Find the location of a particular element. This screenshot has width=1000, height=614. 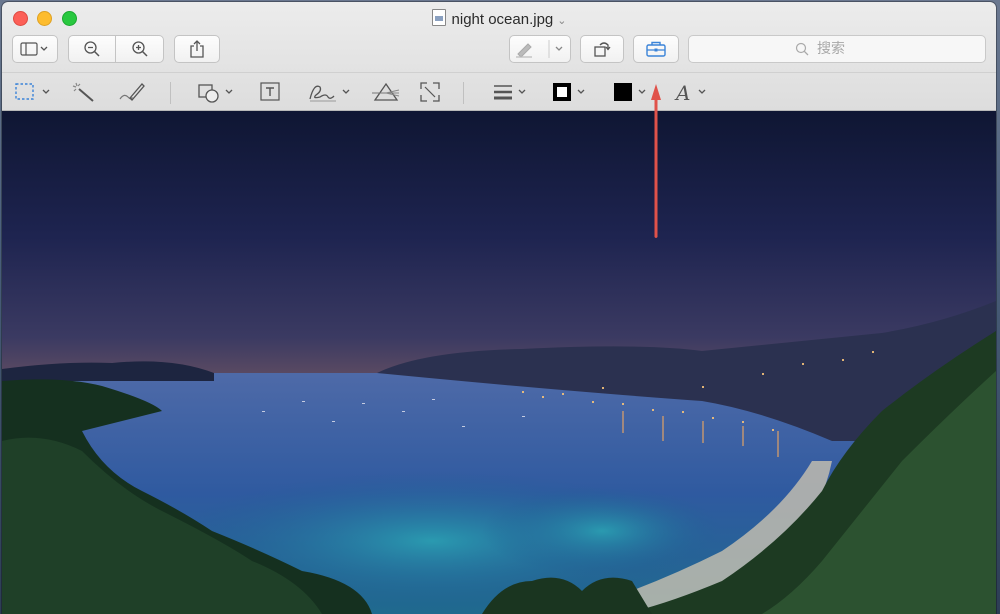

search-field is located at coordinates (837, 49).